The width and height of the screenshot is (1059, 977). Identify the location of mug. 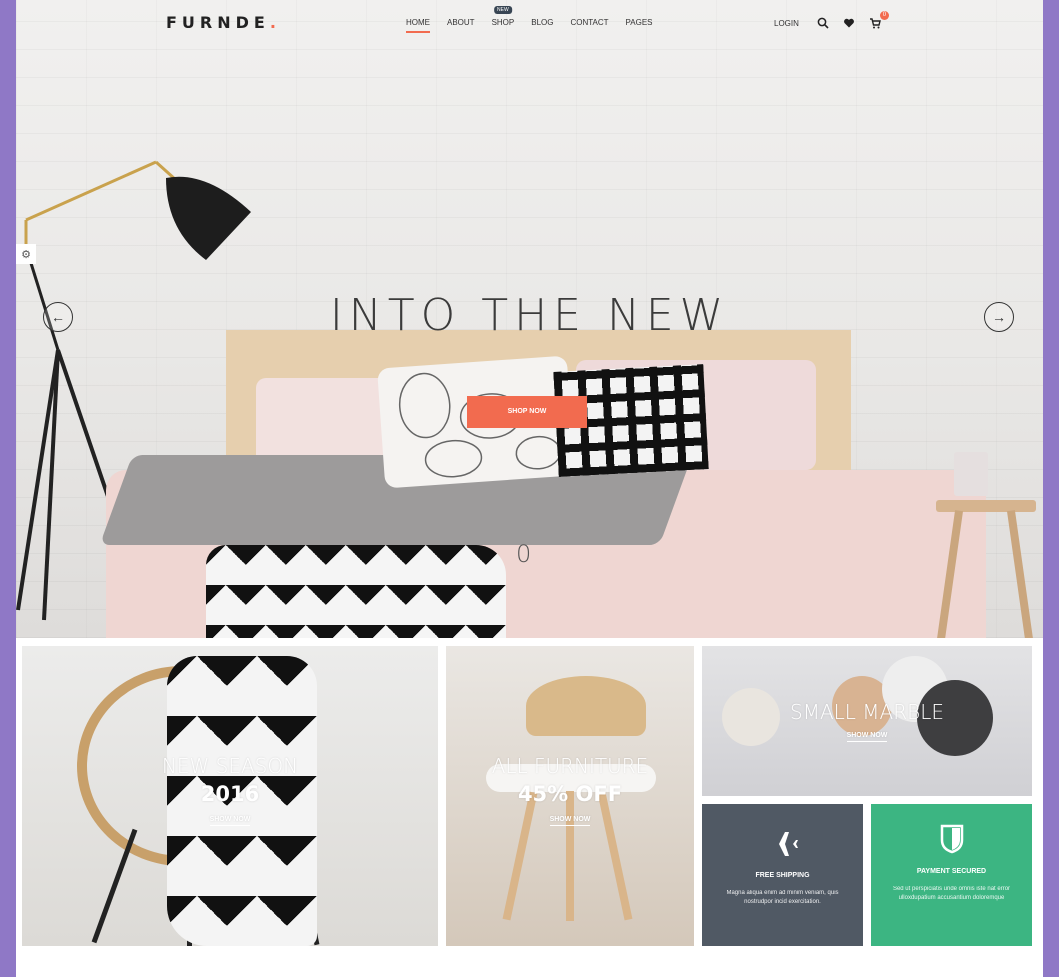
(971, 474).